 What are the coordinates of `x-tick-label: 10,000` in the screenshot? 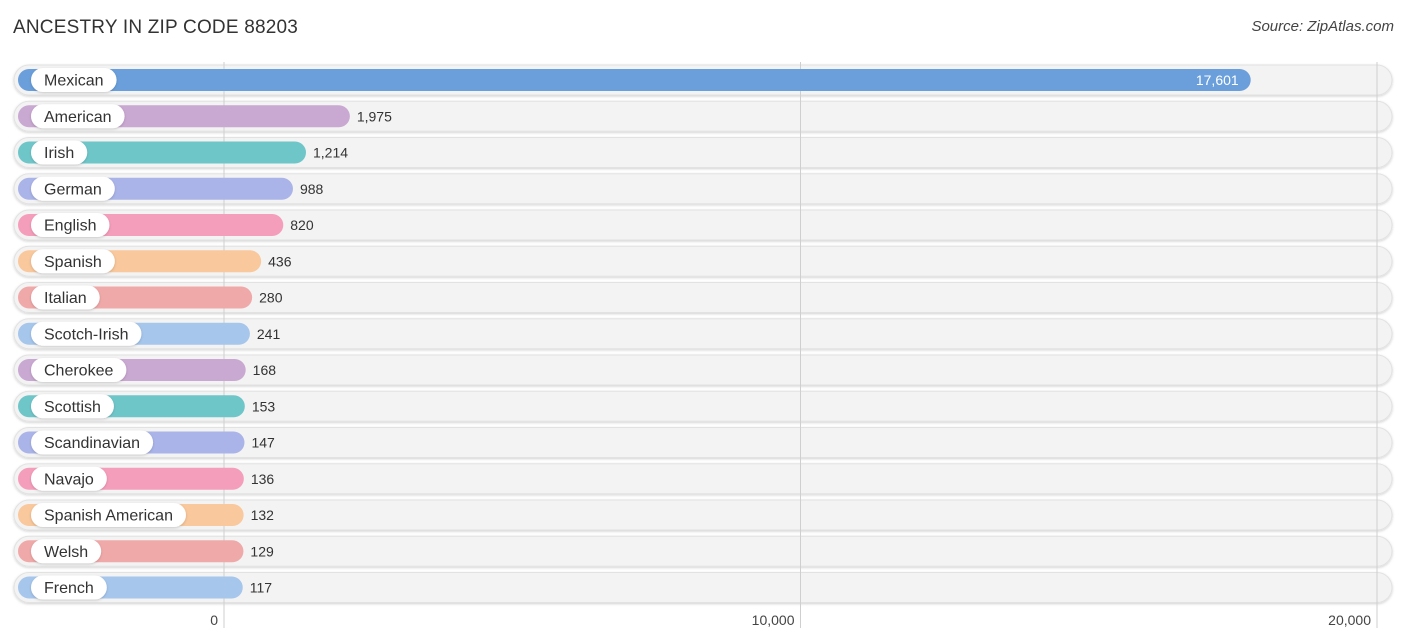 It's located at (773, 620).